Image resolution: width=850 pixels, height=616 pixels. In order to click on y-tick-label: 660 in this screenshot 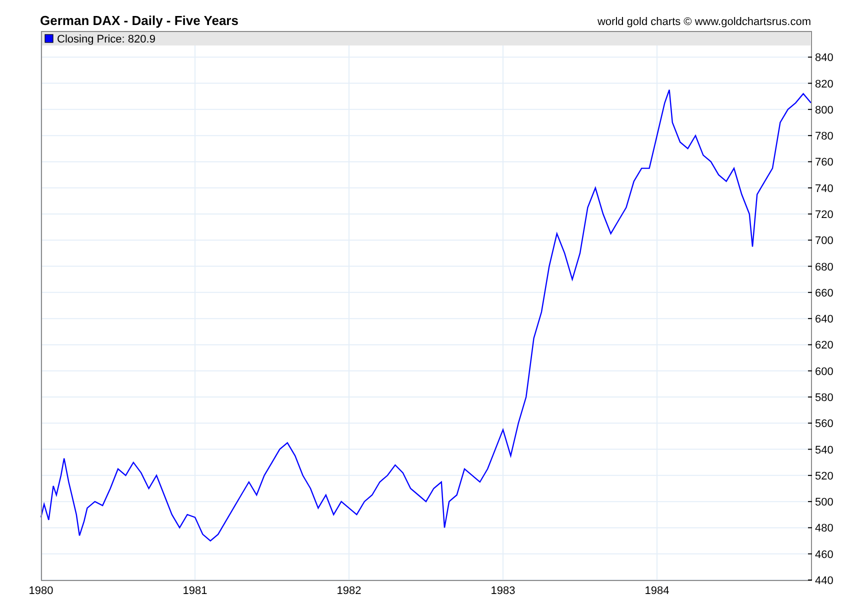, I will do `click(824, 293)`.